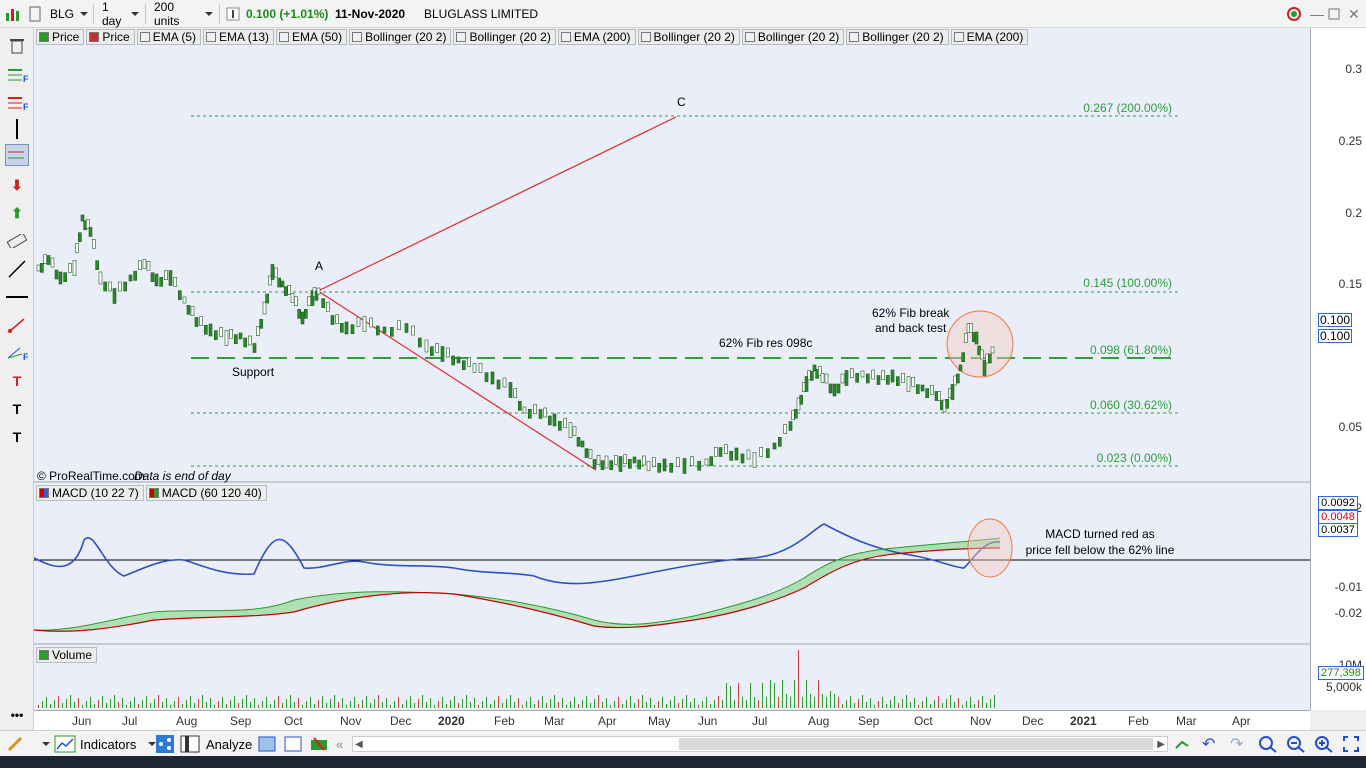  What do you see at coordinates (184, 14) in the screenshot?
I see `units-selector: 200 units` at bounding box center [184, 14].